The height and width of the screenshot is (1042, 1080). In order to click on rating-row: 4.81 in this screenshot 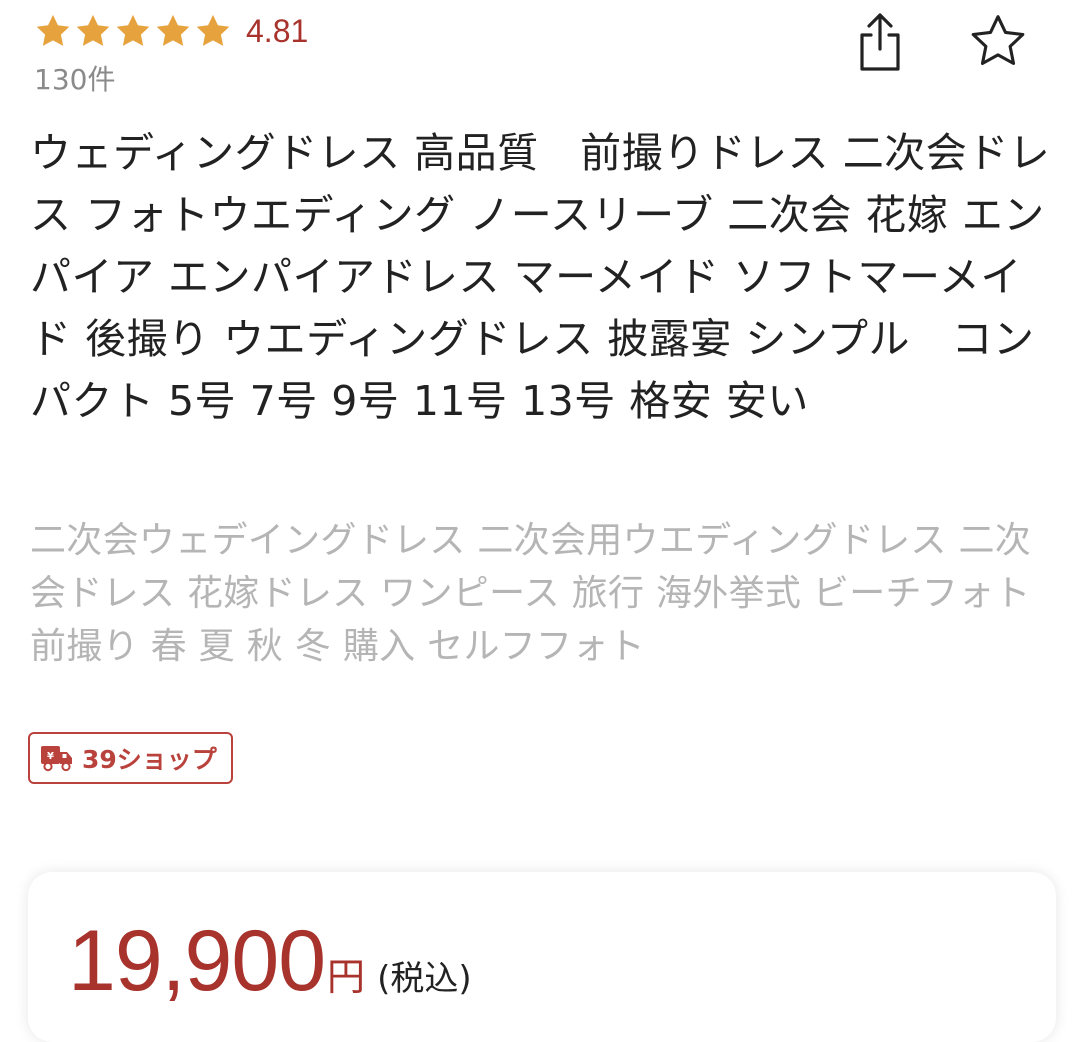, I will do `click(171, 31)`.